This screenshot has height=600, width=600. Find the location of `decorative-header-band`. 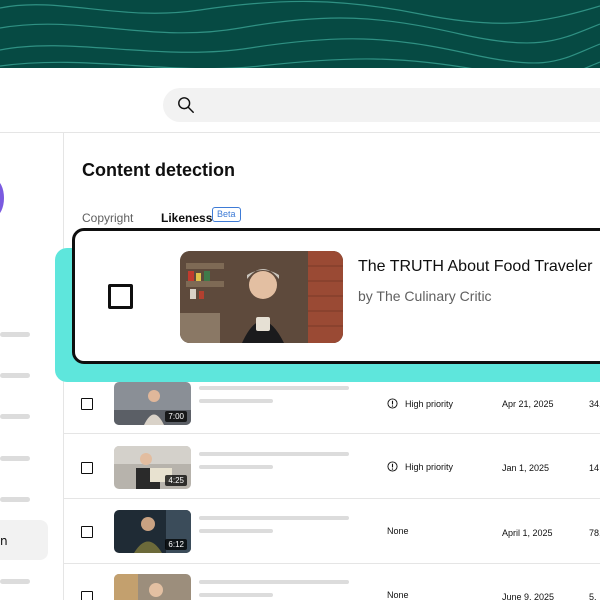

decorative-header-band is located at coordinates (300, 35).